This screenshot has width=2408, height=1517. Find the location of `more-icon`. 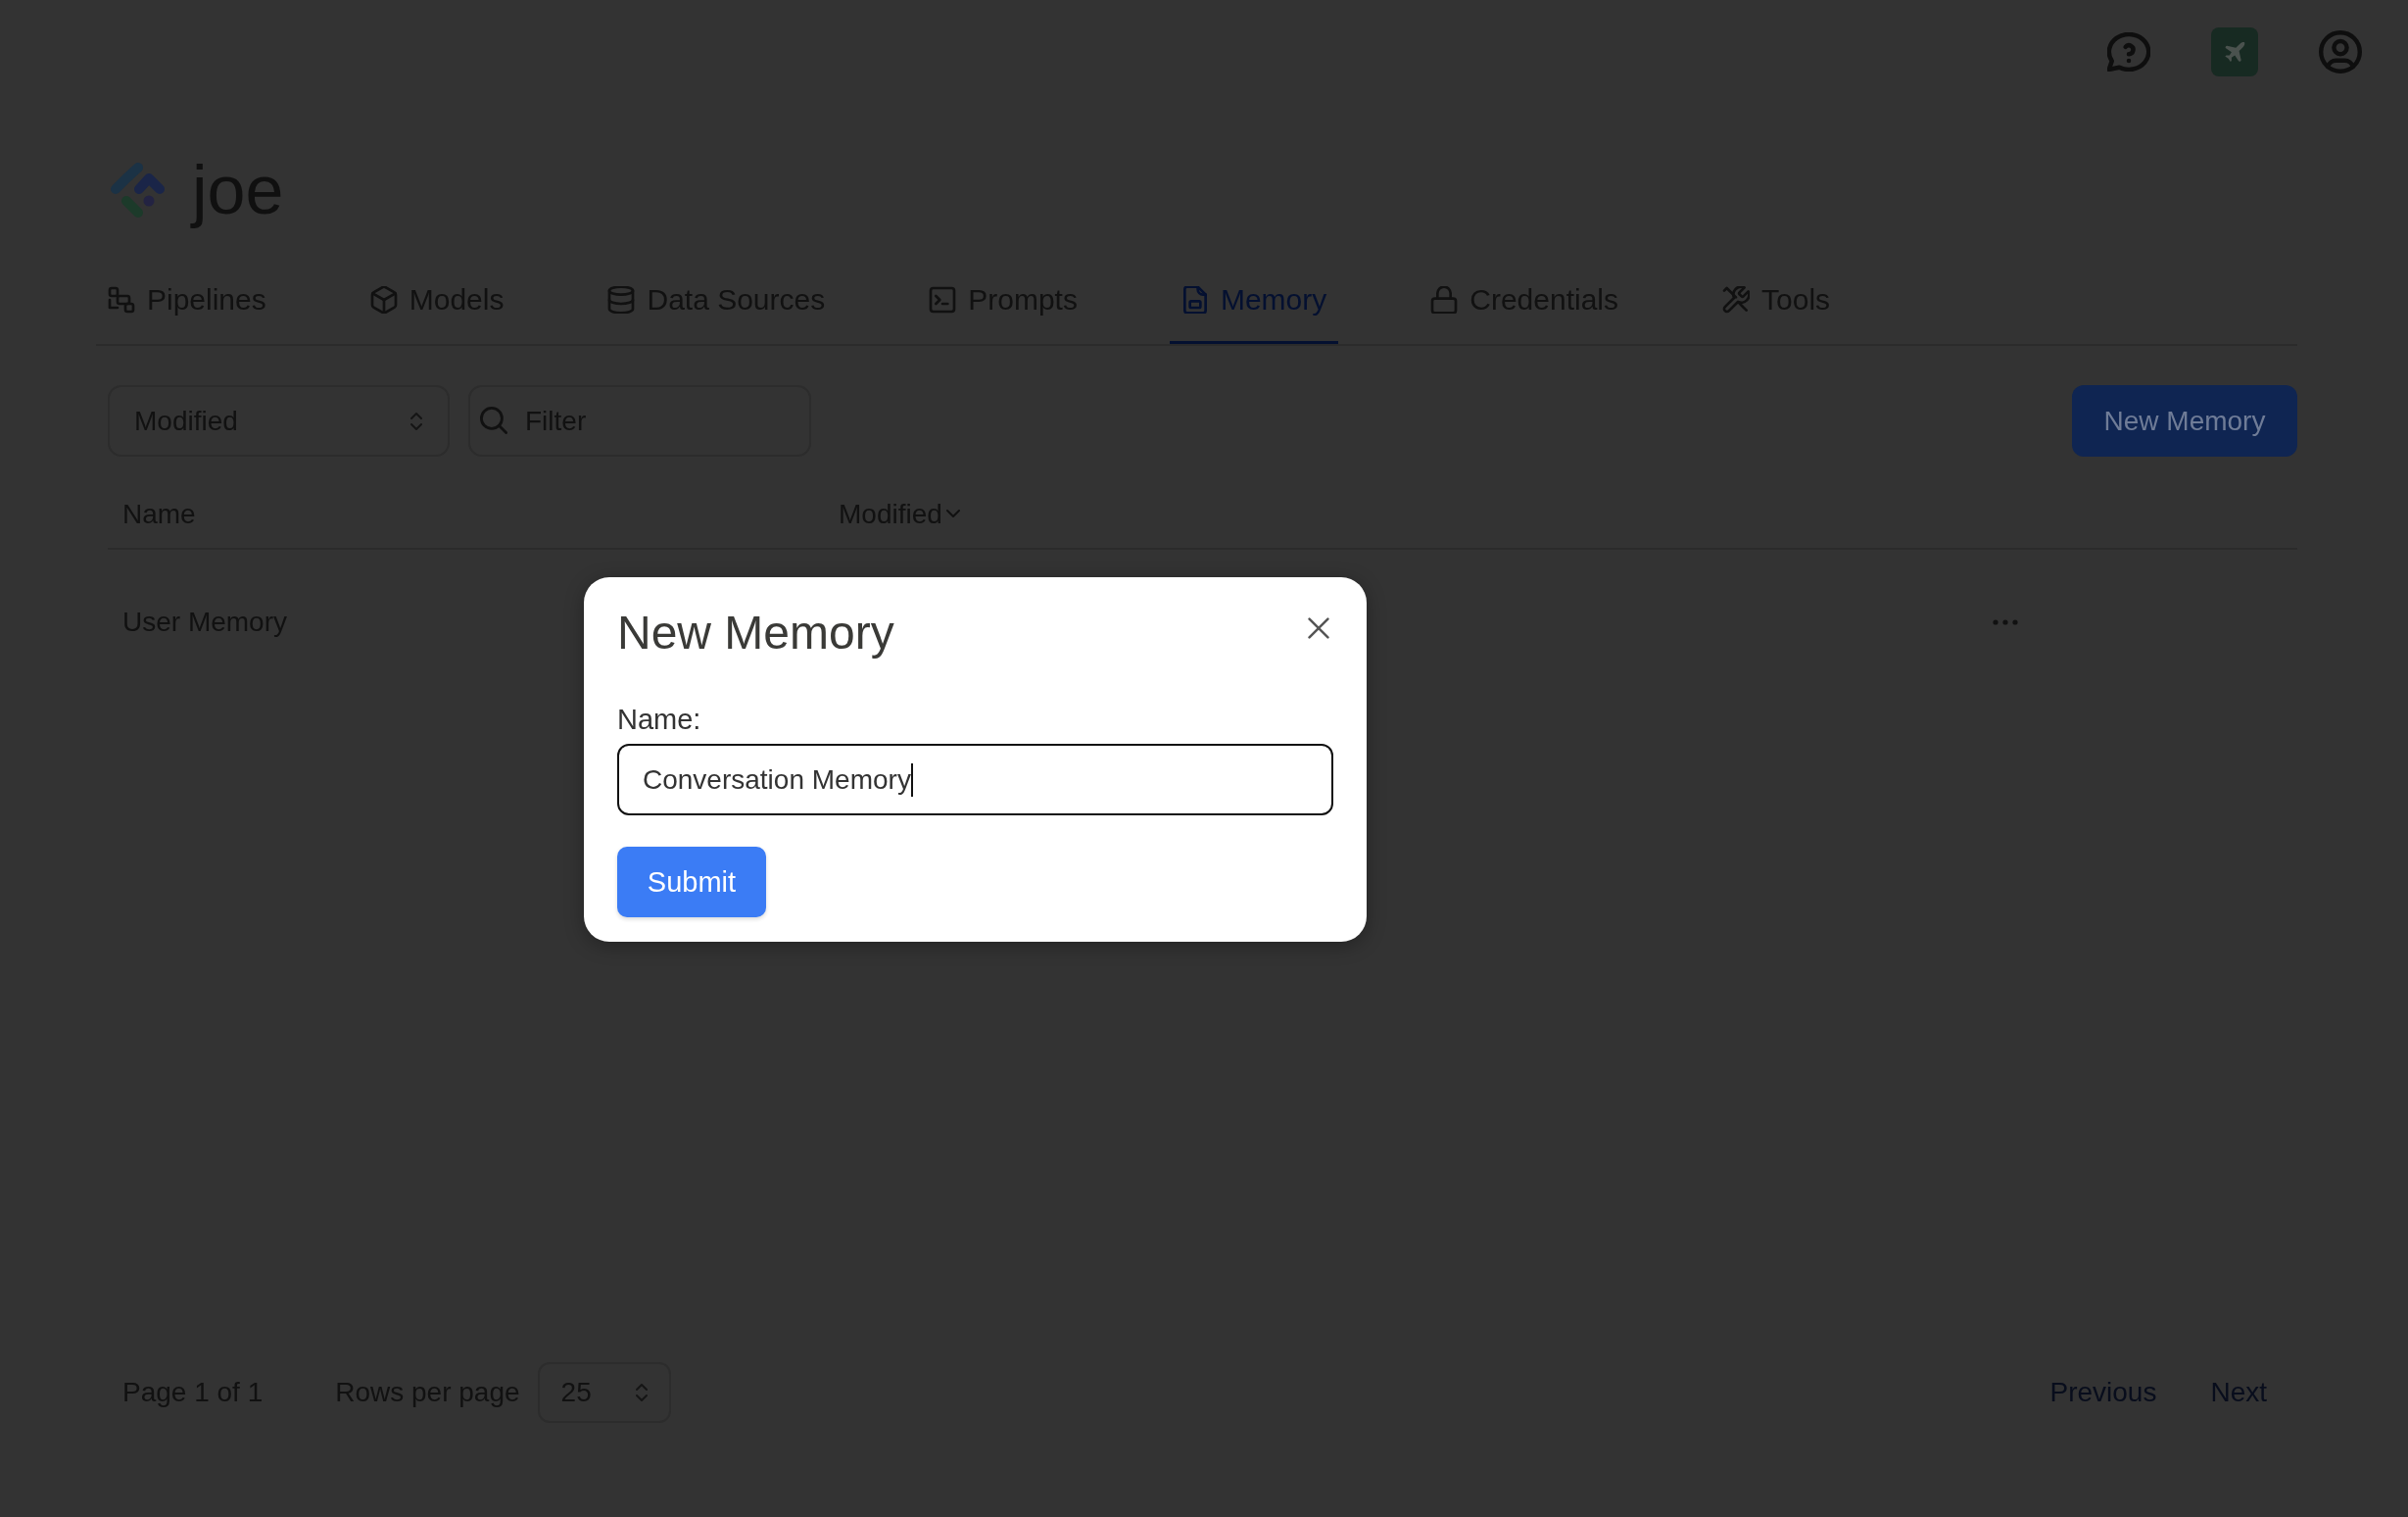

more-icon is located at coordinates (2005, 622).